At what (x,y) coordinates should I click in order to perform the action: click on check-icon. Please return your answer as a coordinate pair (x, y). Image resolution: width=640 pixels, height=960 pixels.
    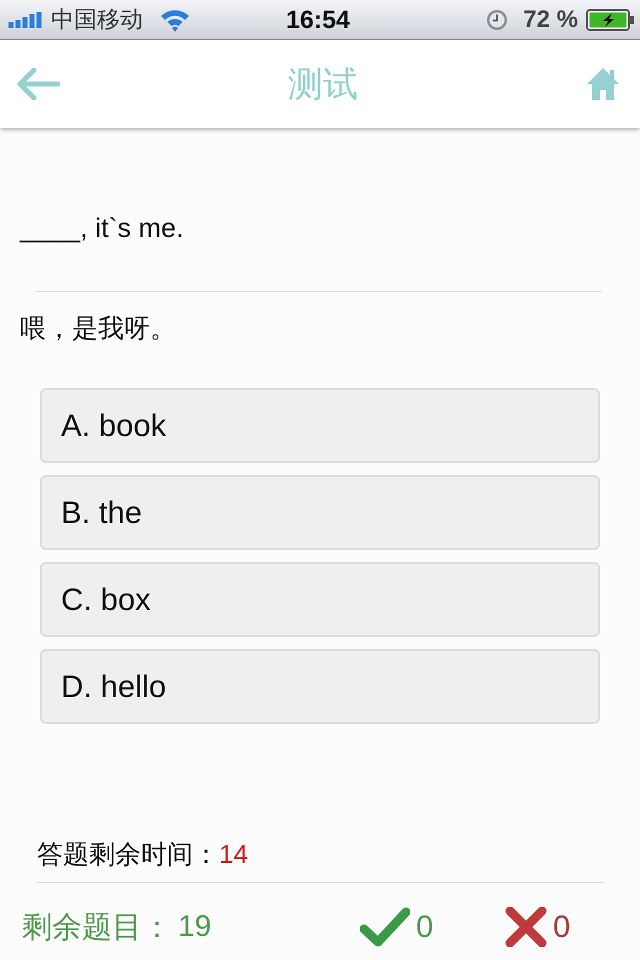
    Looking at the image, I should click on (385, 927).